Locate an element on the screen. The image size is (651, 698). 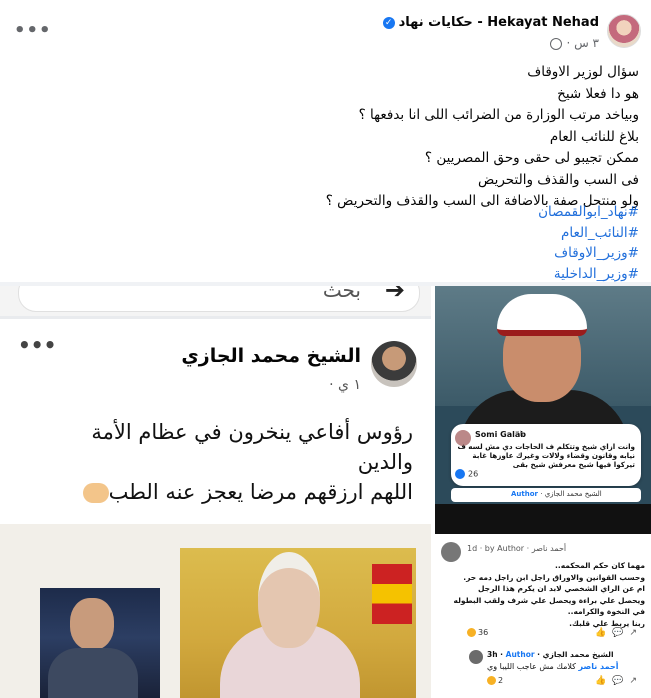
comment-reactions: 36 is located at coordinates (477, 632).